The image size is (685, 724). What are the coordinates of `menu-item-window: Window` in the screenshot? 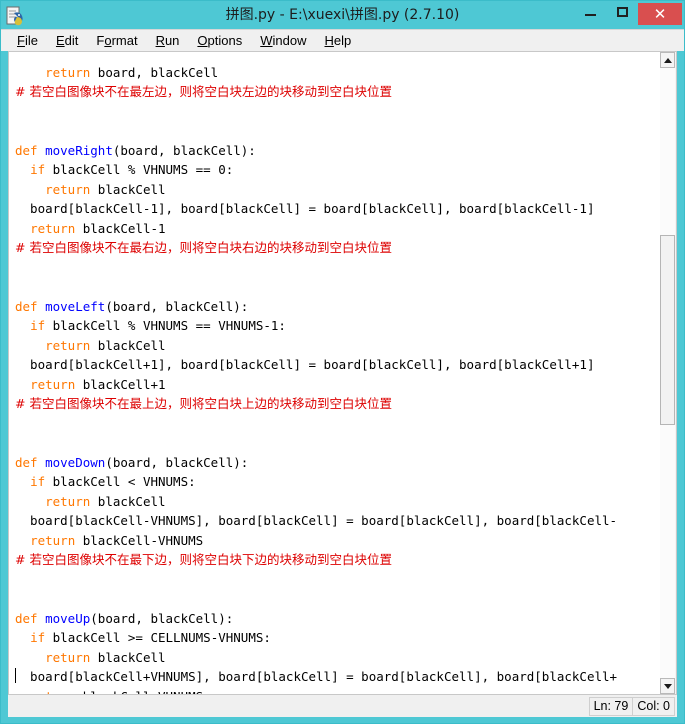 It's located at (284, 41).